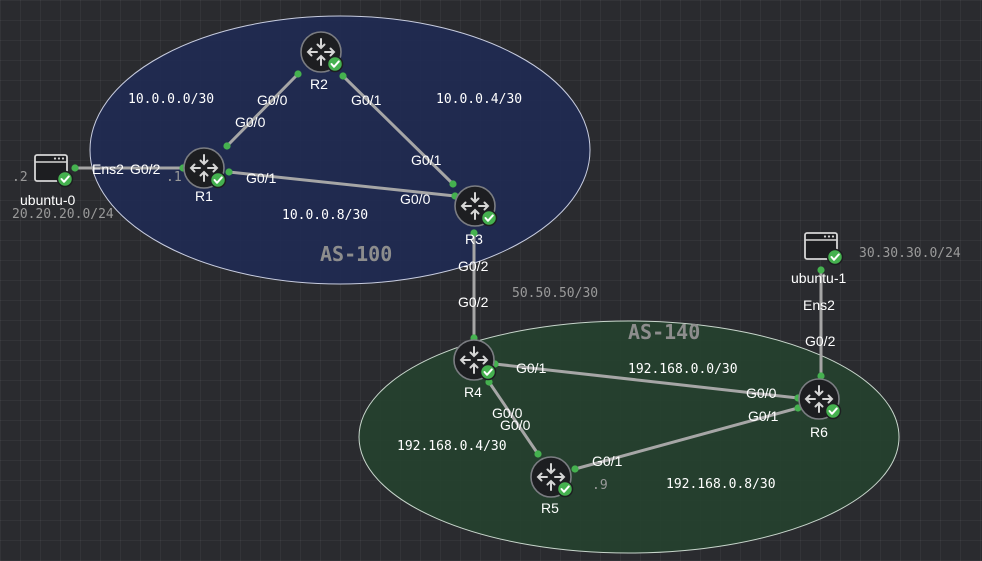 The height and width of the screenshot is (561, 982). What do you see at coordinates (819, 278) in the screenshot?
I see `node-label-ubuntu-1: ubuntu-1` at bounding box center [819, 278].